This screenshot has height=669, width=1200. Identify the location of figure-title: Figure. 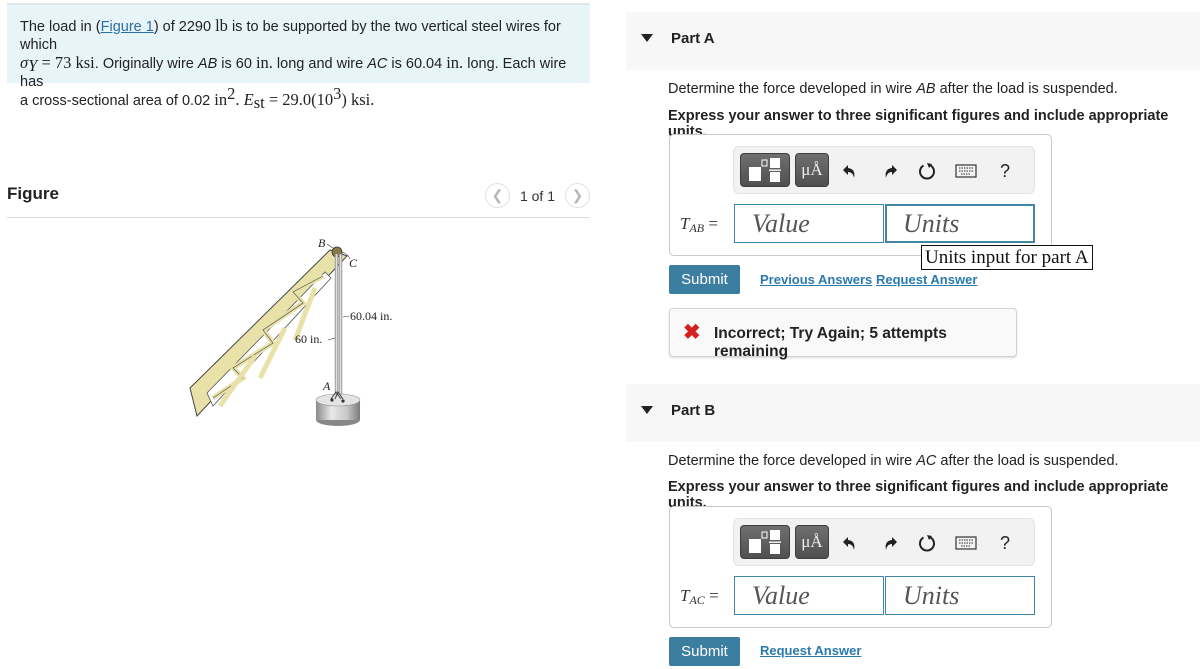
(33, 193).